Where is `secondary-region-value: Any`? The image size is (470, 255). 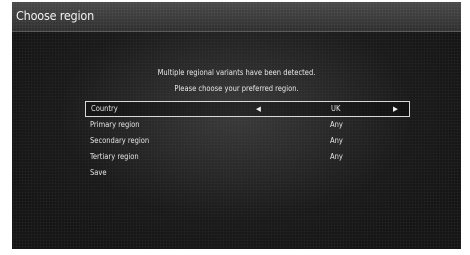 secondary-region-value: Any is located at coordinates (336, 140).